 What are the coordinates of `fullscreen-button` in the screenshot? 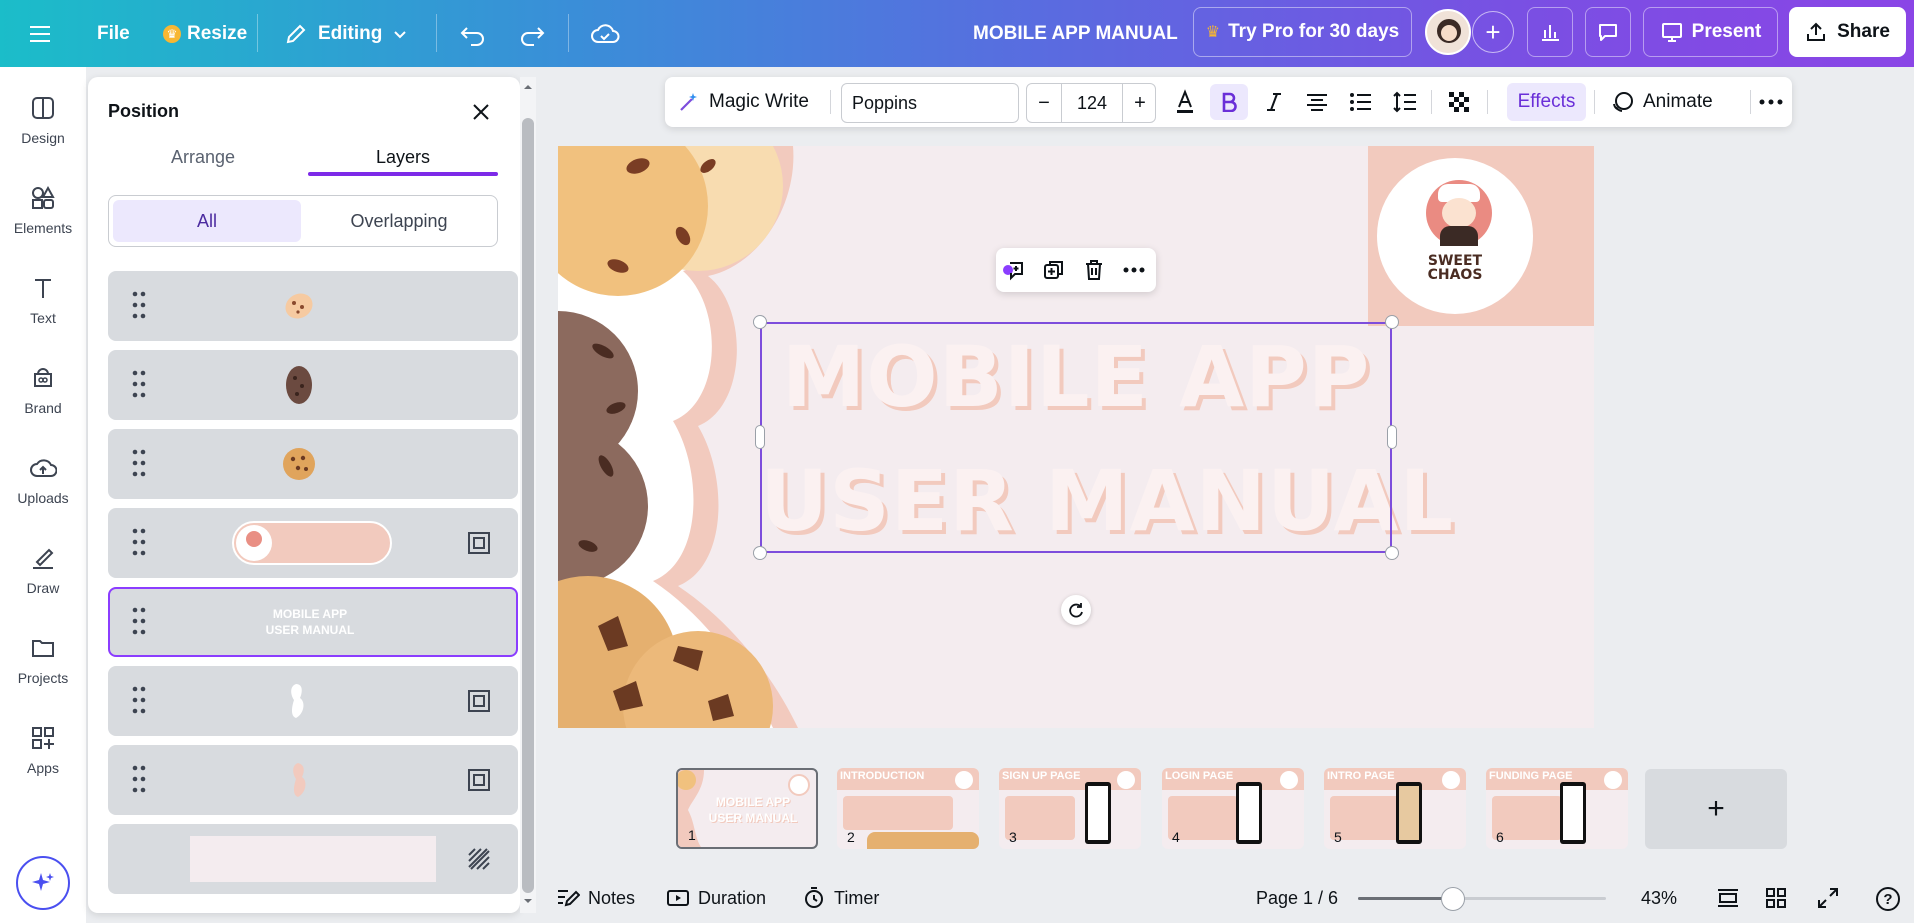 It's located at (1828, 898).